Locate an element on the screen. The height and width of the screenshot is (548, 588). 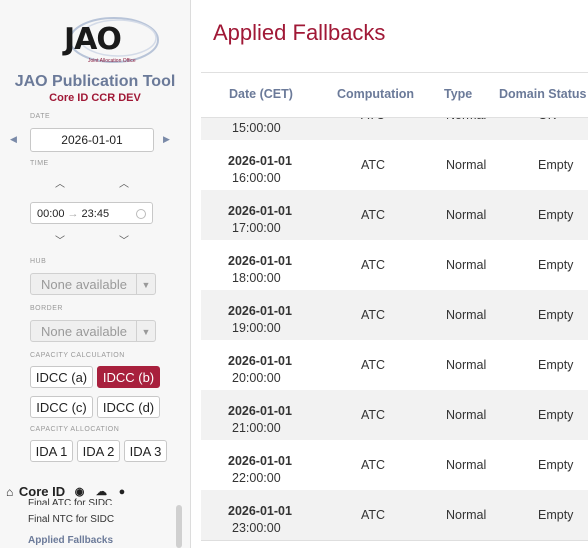
jao-logo: JAO Joint Allocation Office is located at coordinates (110, 40).